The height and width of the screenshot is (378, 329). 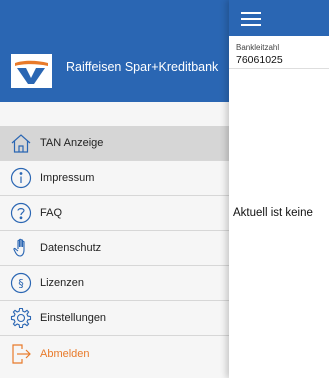 I want to click on question-icon, so click(x=21, y=213).